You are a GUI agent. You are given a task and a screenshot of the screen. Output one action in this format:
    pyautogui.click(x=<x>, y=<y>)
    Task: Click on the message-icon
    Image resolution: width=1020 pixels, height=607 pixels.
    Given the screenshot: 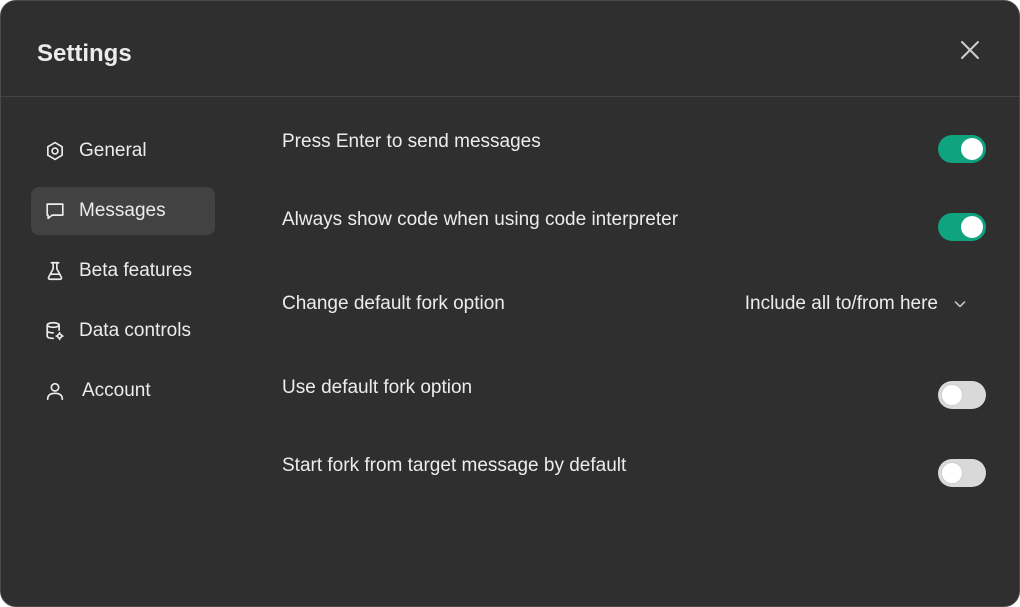 What is the action you would take?
    pyautogui.click(x=55, y=211)
    